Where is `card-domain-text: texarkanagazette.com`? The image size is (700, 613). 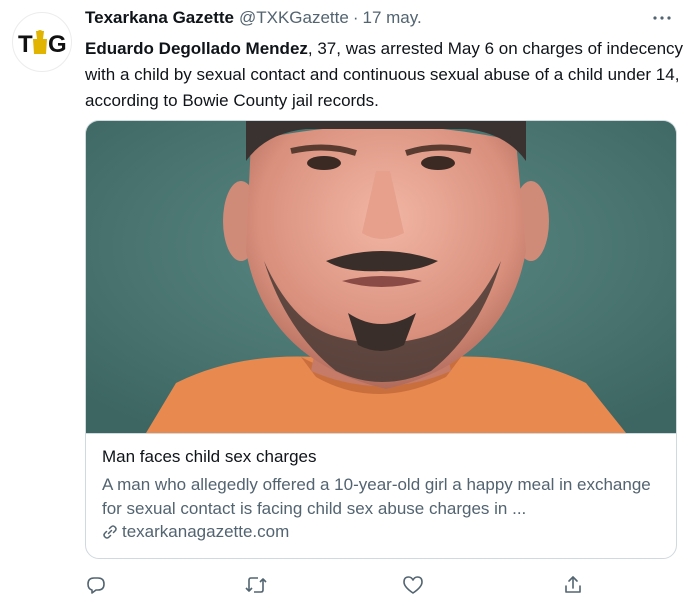 card-domain-text: texarkanagazette.com is located at coordinates (206, 531).